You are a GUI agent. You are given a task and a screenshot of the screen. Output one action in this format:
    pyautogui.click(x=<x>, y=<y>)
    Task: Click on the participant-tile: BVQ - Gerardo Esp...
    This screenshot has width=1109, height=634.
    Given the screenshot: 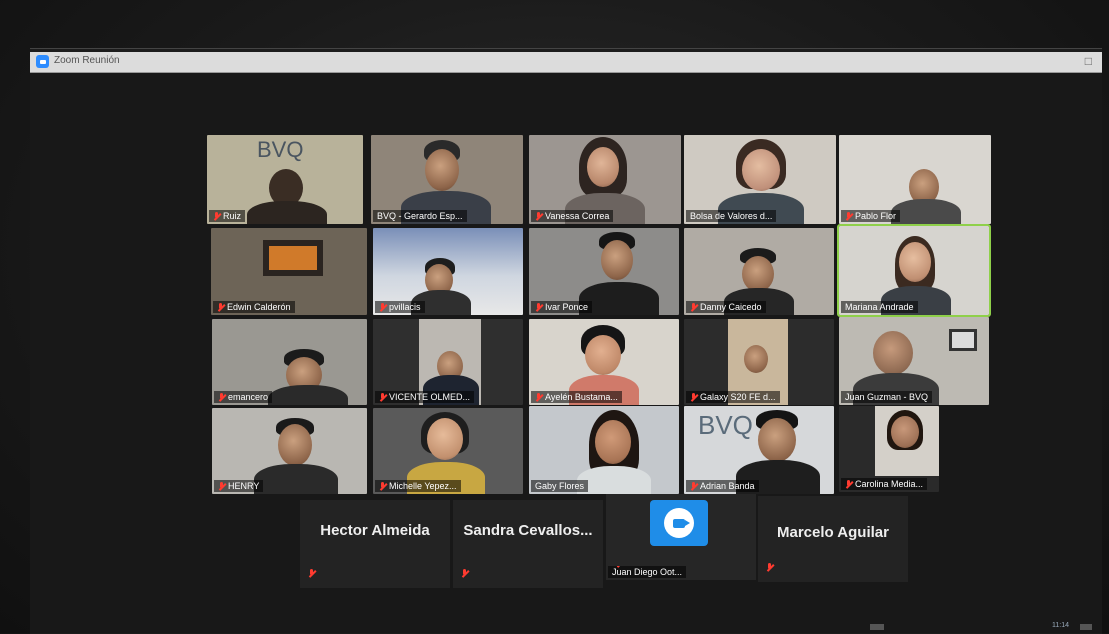 What is the action you would take?
    pyautogui.click(x=447, y=179)
    